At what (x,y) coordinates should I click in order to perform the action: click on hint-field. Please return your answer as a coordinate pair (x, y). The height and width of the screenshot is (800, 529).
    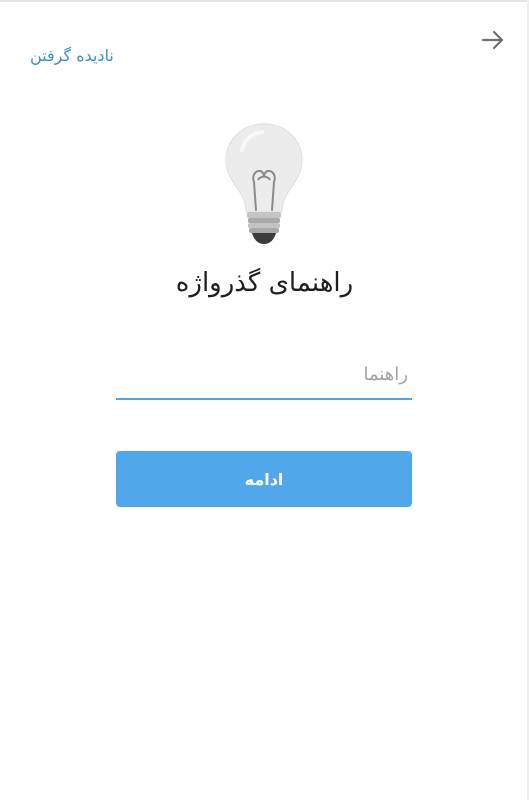
    Looking at the image, I should click on (264, 376).